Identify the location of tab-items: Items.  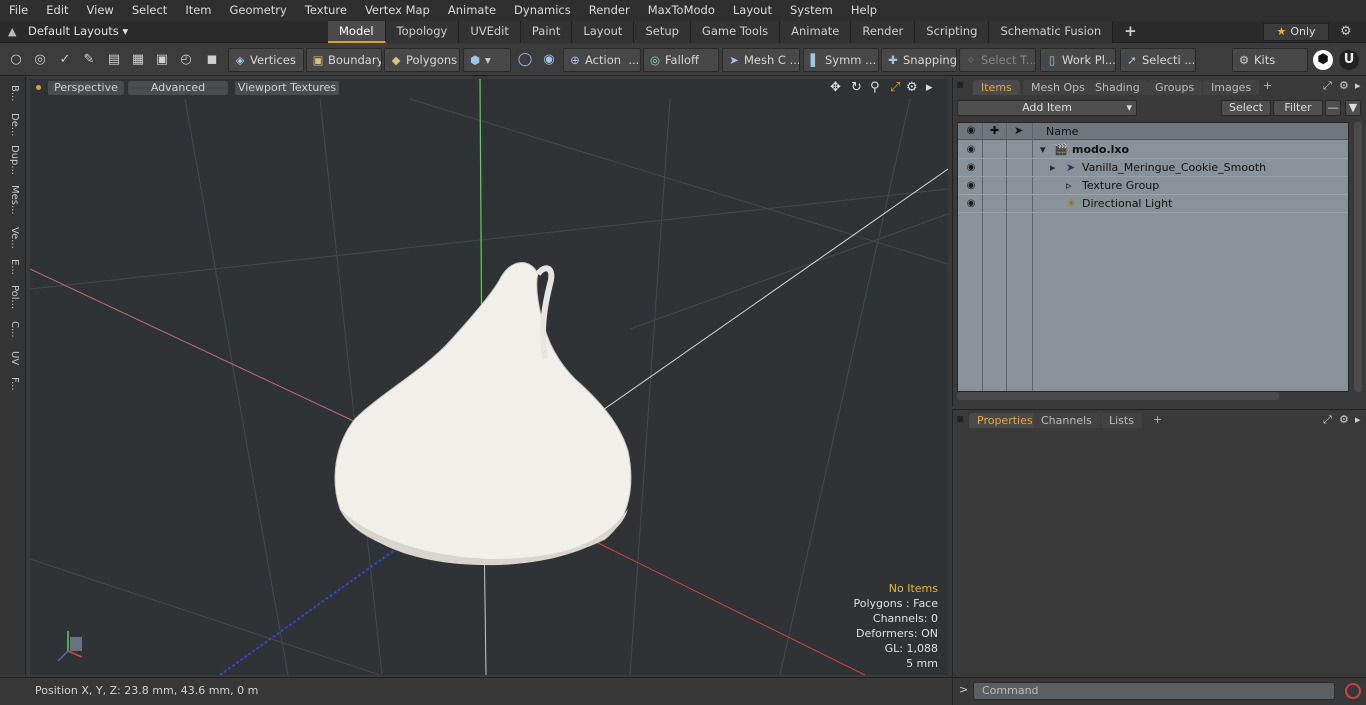
(996, 87).